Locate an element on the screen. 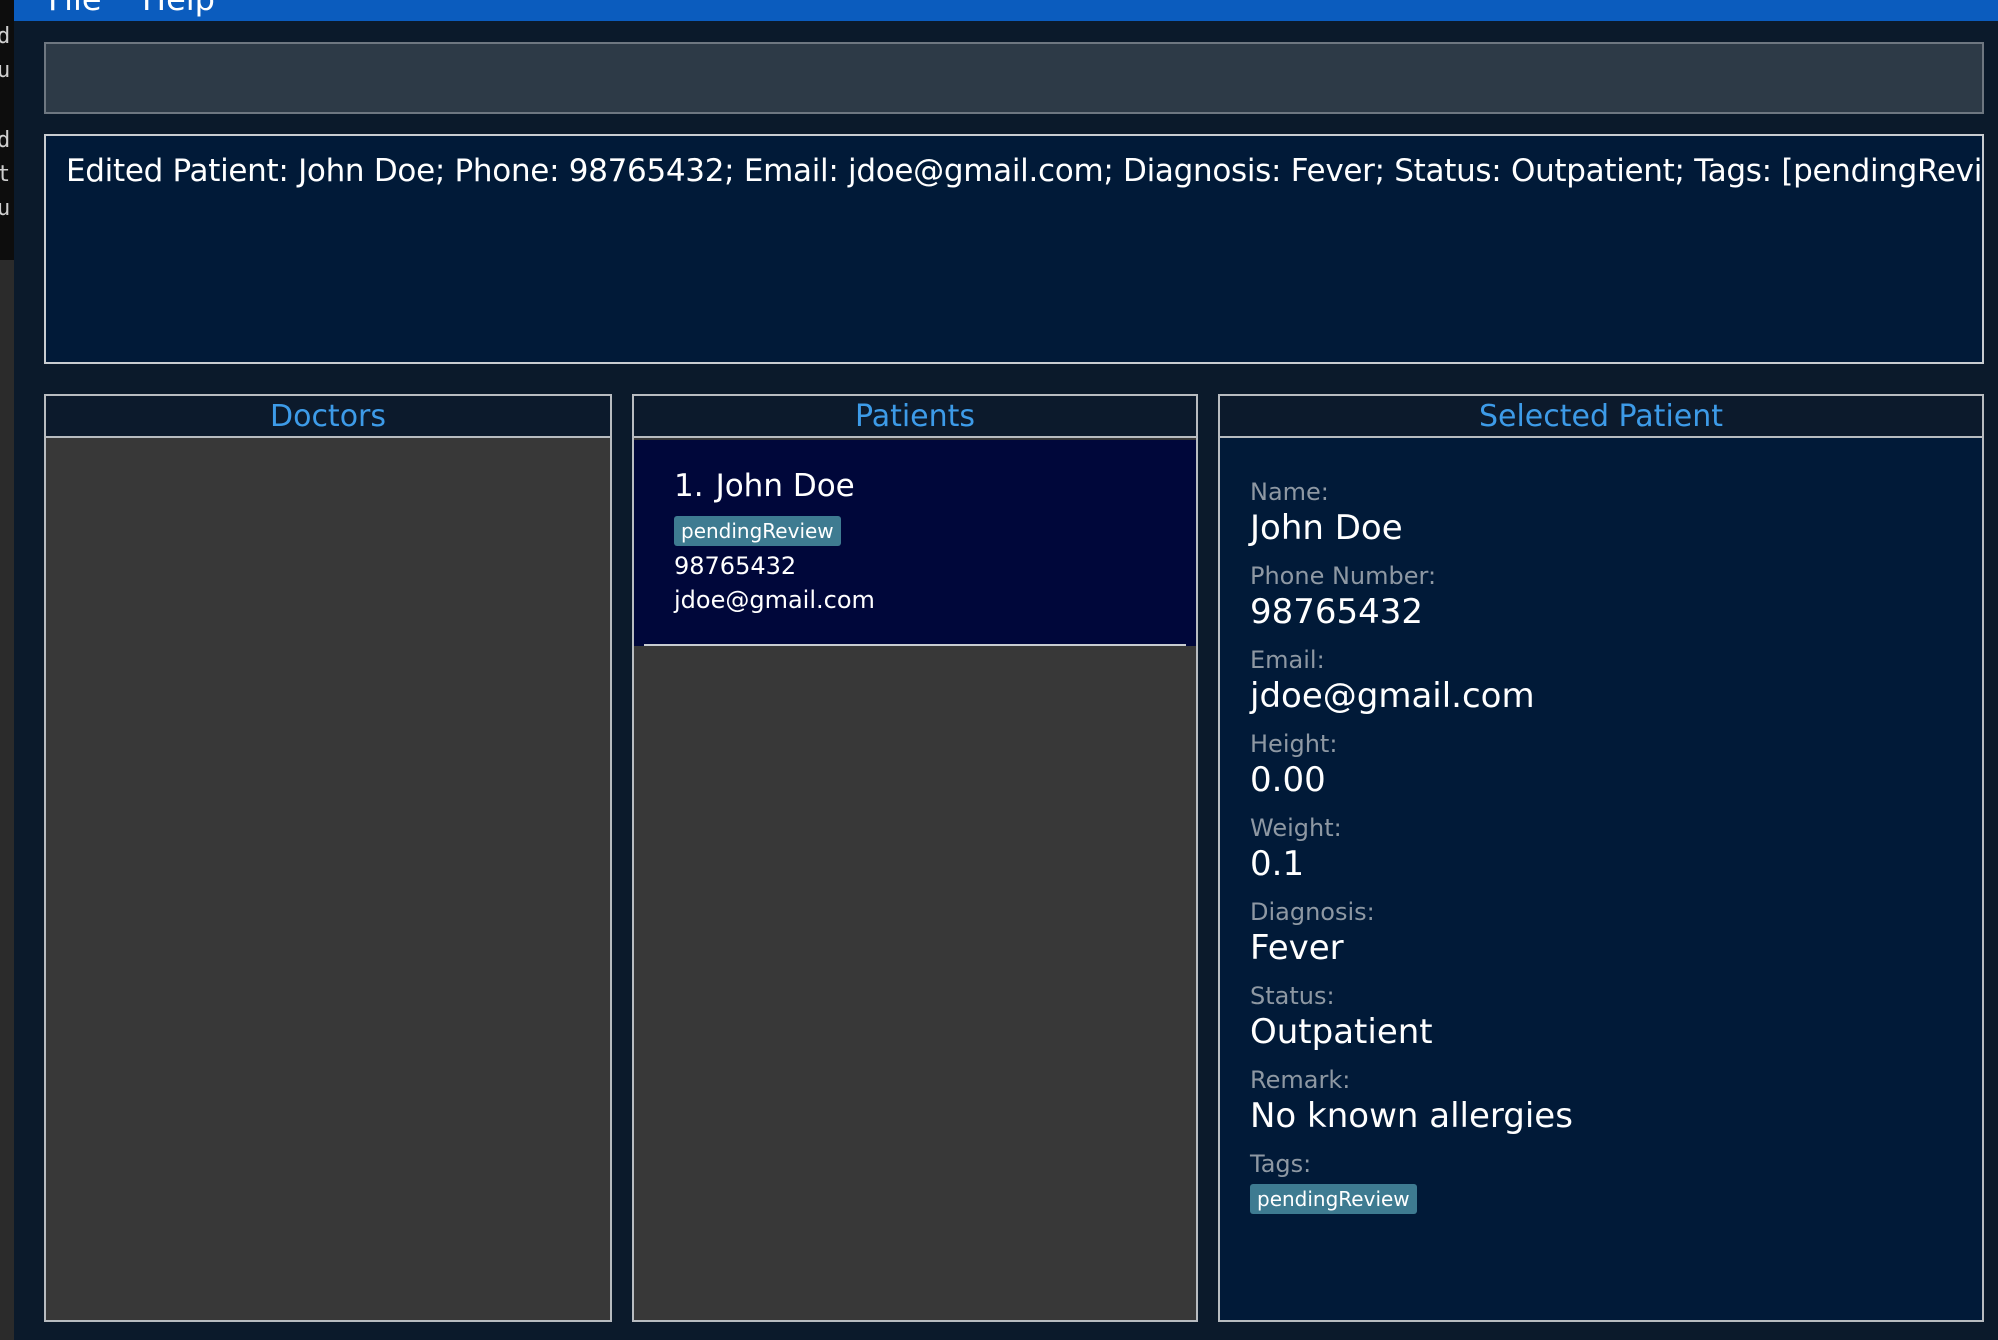  patient-tag: pendingReview is located at coordinates (757, 531).